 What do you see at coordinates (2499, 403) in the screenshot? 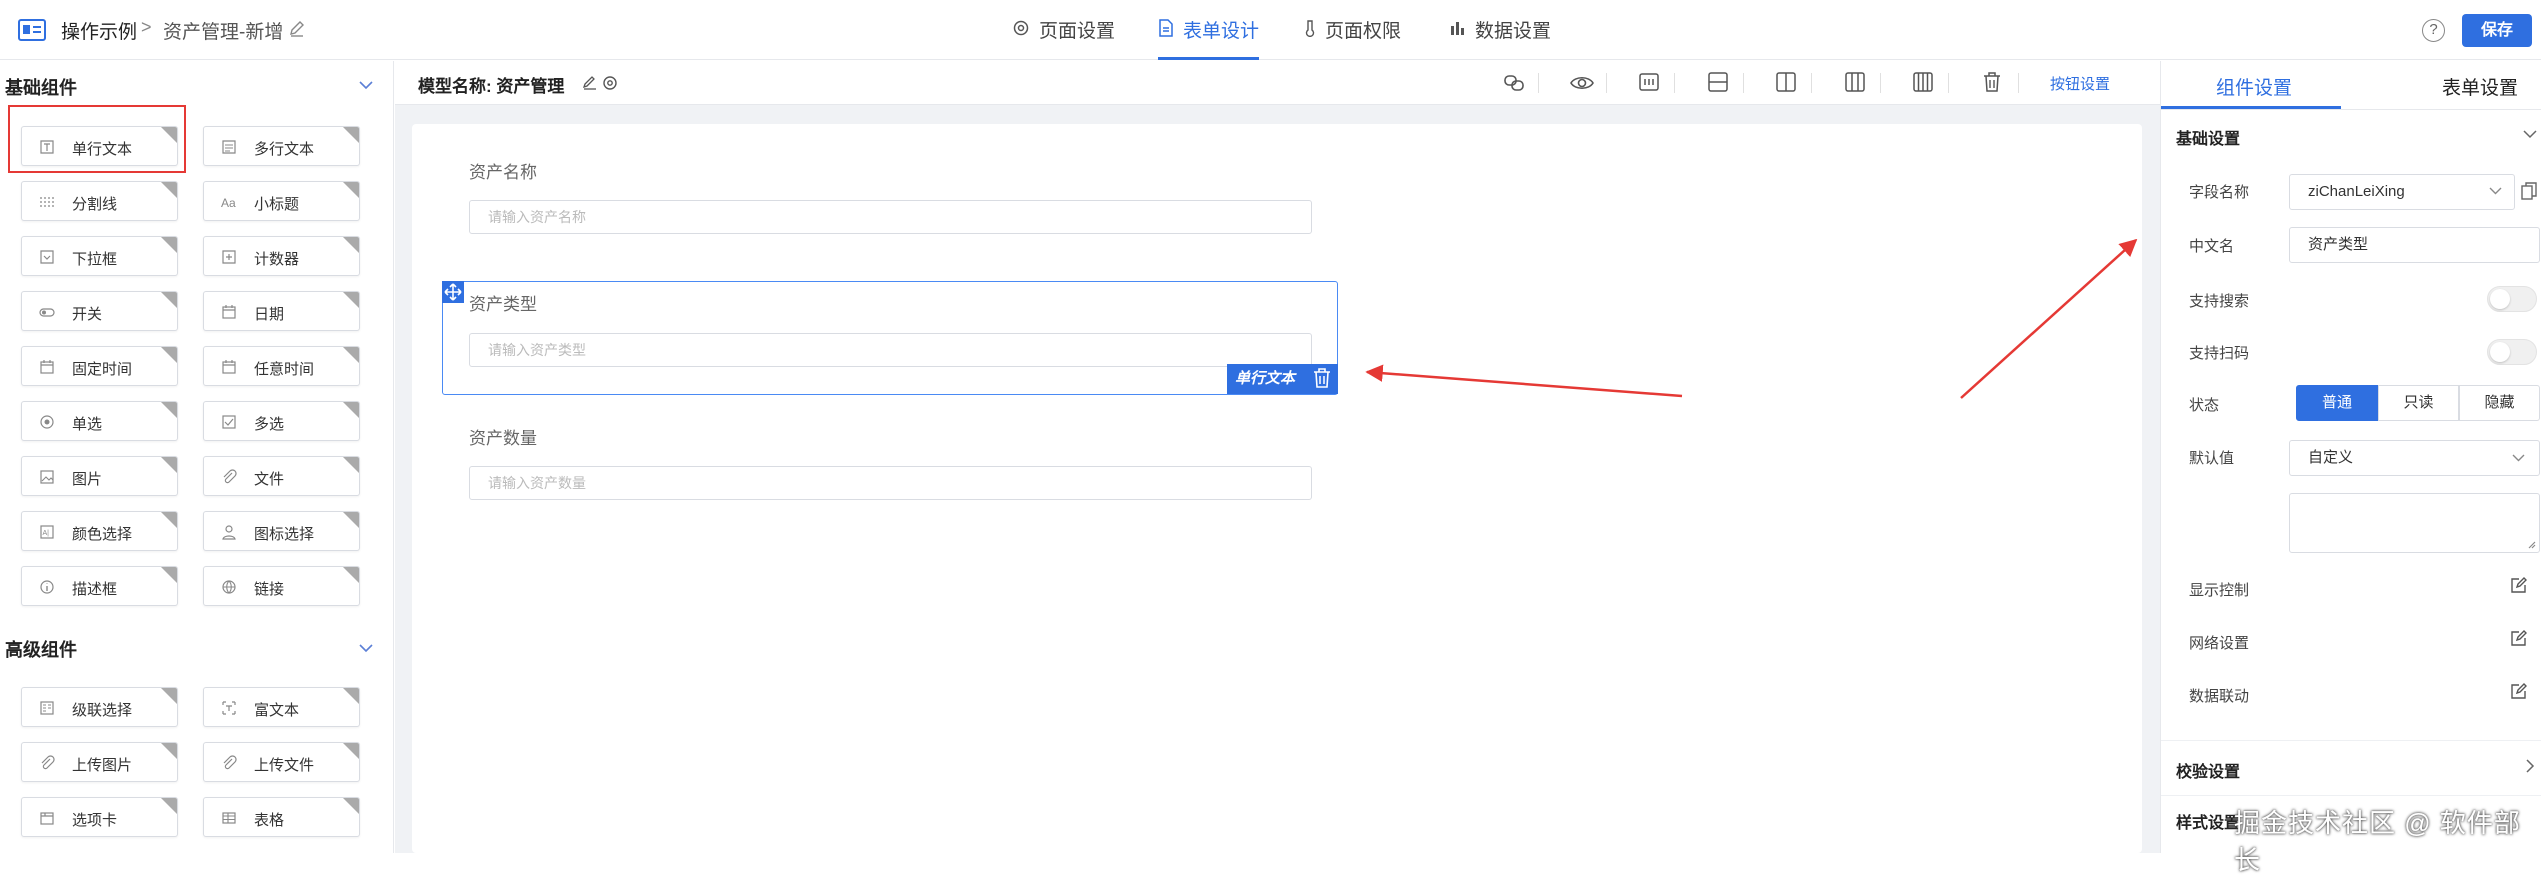
I see `status-option-hidden: 隐藏` at bounding box center [2499, 403].